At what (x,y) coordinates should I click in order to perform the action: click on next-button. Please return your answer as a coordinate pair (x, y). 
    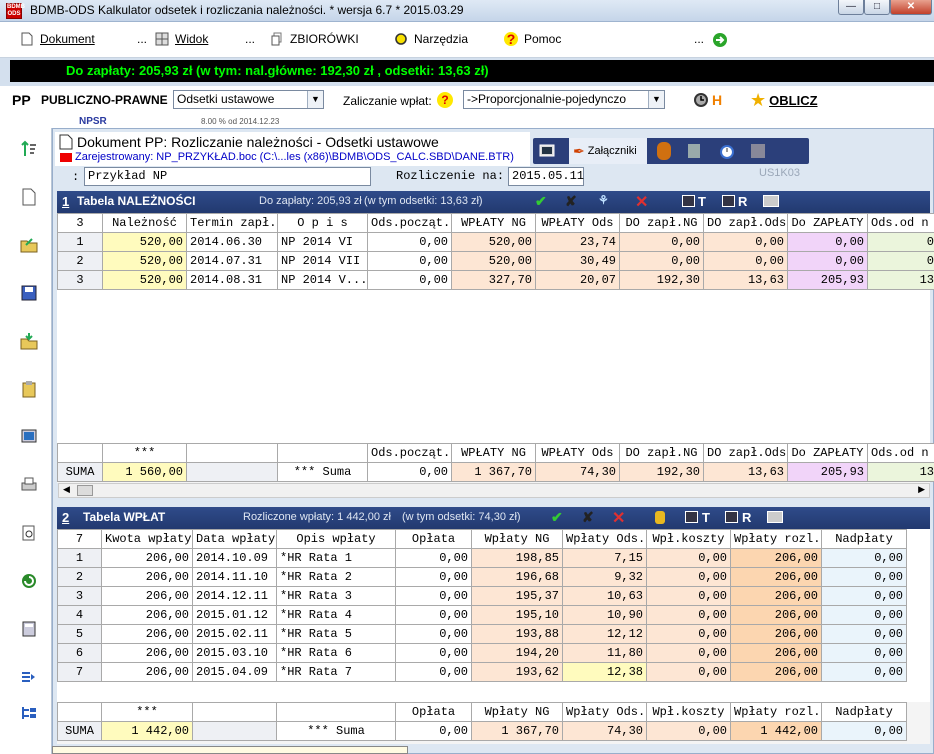
    Looking at the image, I should click on (720, 40).